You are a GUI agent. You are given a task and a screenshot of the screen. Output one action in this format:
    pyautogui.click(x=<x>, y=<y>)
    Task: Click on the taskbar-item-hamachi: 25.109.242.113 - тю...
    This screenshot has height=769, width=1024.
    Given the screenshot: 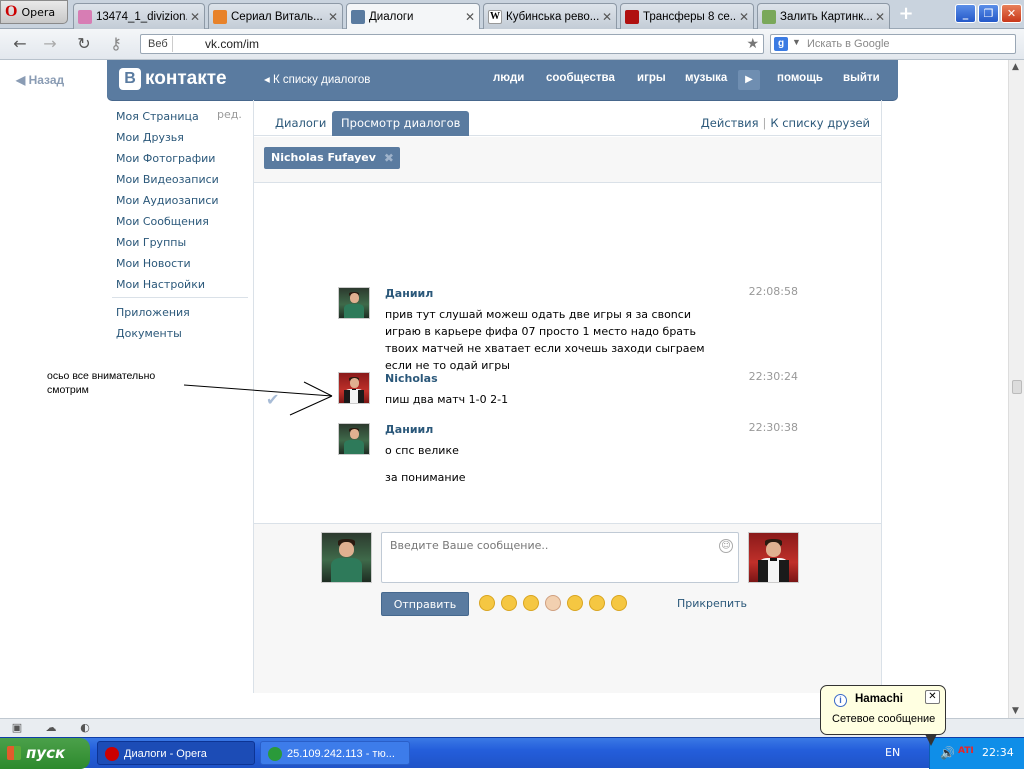 What is the action you would take?
    pyautogui.click(x=335, y=753)
    